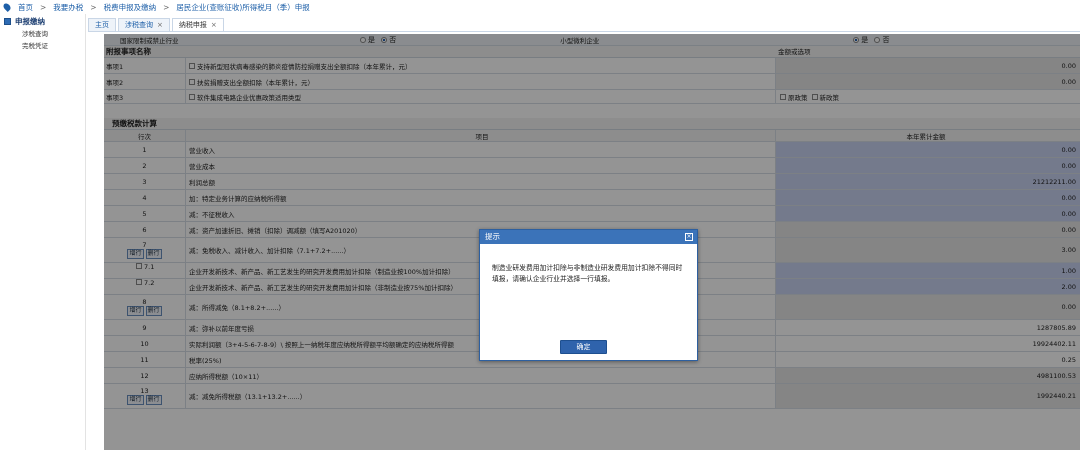 The width and height of the screenshot is (1080, 450). I want to click on tab-declare: 纳税申报 ×, so click(197, 24).